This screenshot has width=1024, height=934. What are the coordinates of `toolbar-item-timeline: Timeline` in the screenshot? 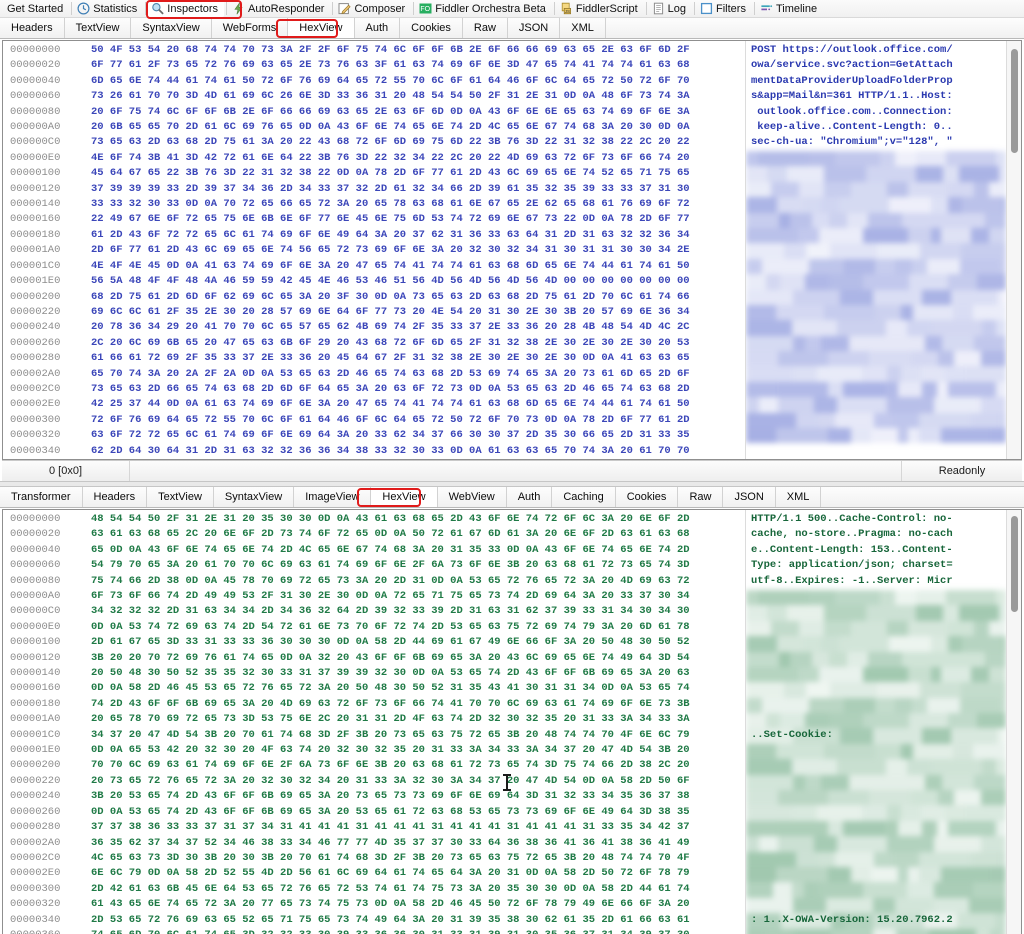 It's located at (790, 9).